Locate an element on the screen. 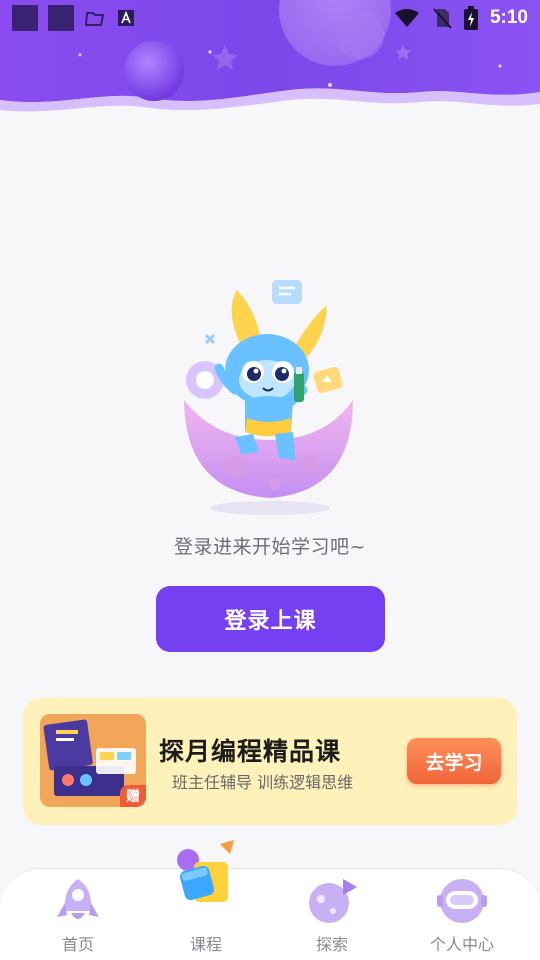  empty-state-message: 登录进来开始学习吧~ is located at coordinates (270, 547).